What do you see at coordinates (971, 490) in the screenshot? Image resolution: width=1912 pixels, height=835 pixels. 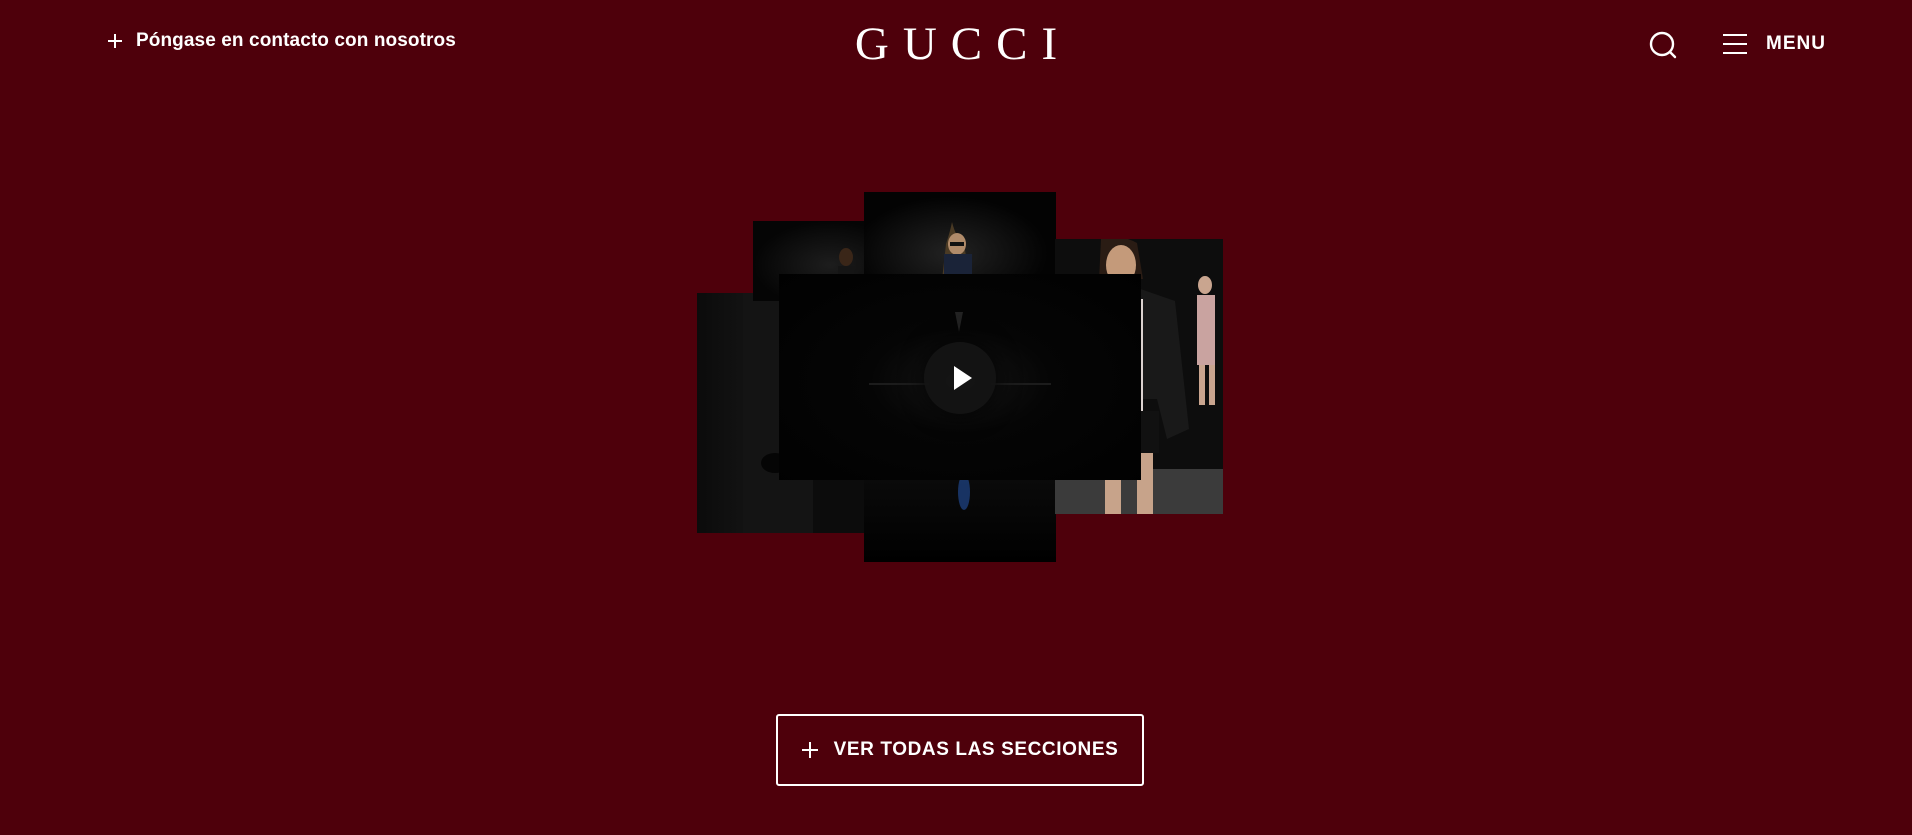 I see `runway-floor` at bounding box center [971, 490].